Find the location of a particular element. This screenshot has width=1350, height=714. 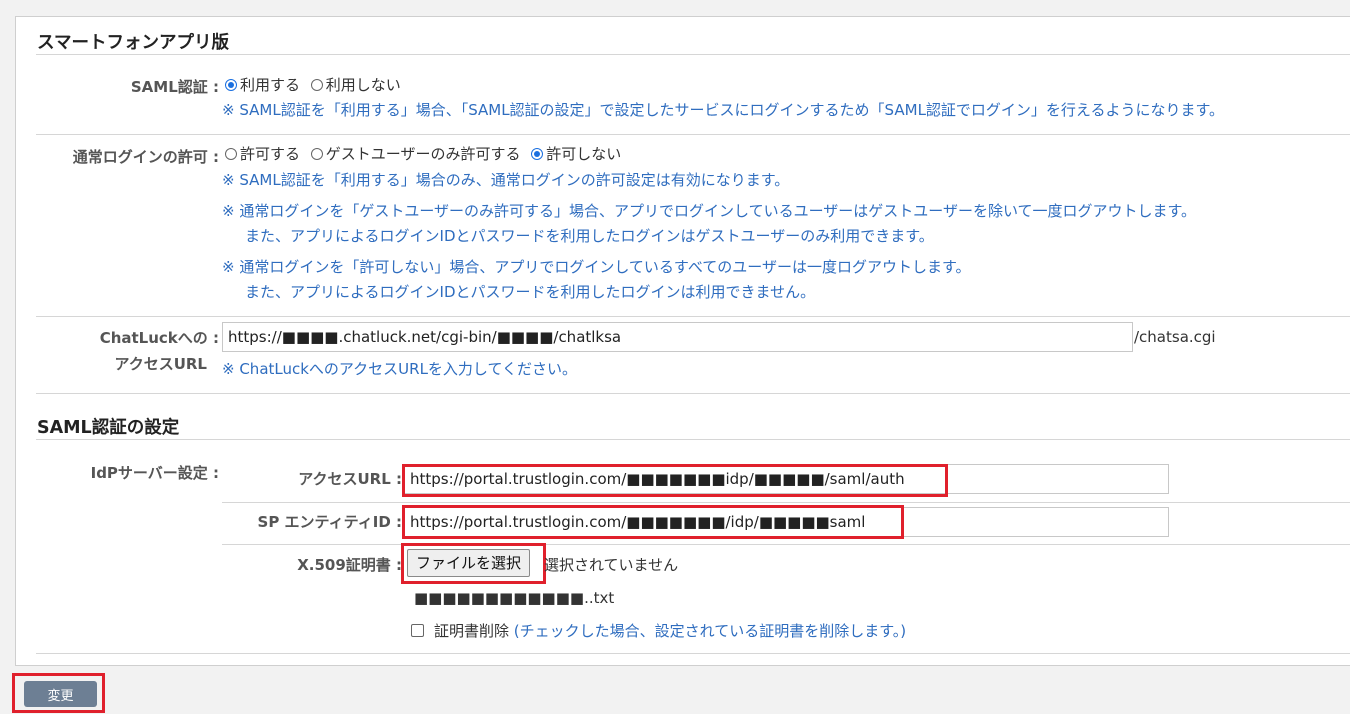

cert-filename: ■■■■■■■■■■■■..txt is located at coordinates (514, 598).